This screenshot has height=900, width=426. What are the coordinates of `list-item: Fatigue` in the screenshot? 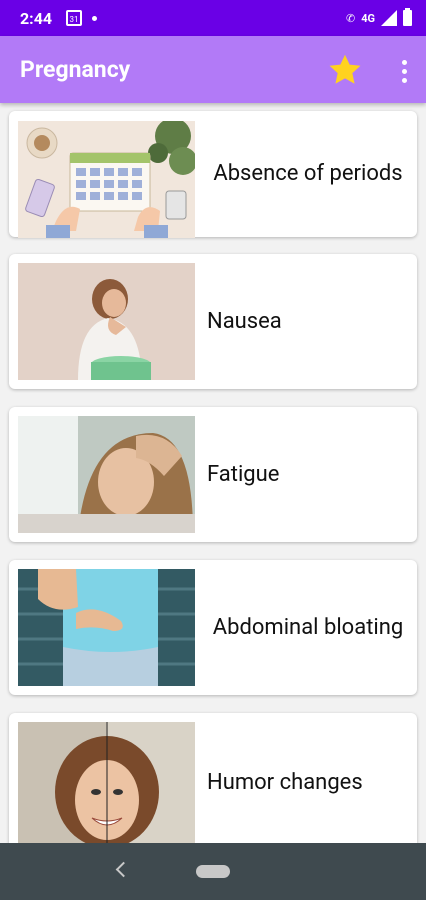 It's located at (213, 474).